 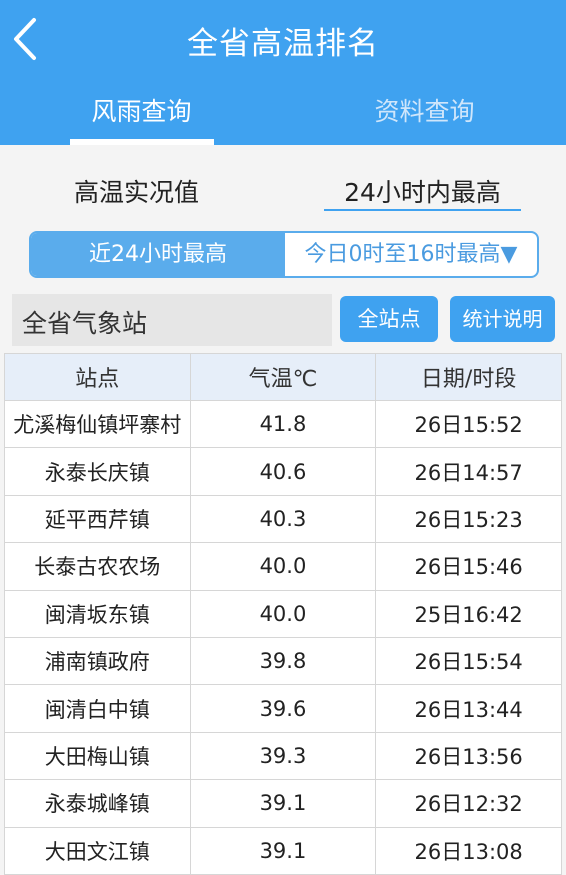 What do you see at coordinates (97, 519) in the screenshot?
I see `cell-station: 延平西芹镇` at bounding box center [97, 519].